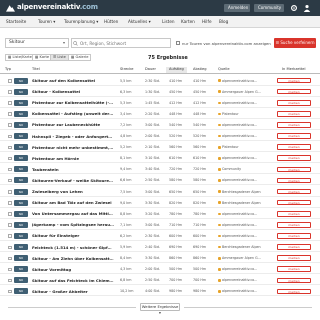  What do you see at coordinates (80, 57) in the screenshot?
I see `view-gallery-button: ▦ Galerie` at bounding box center [80, 57].